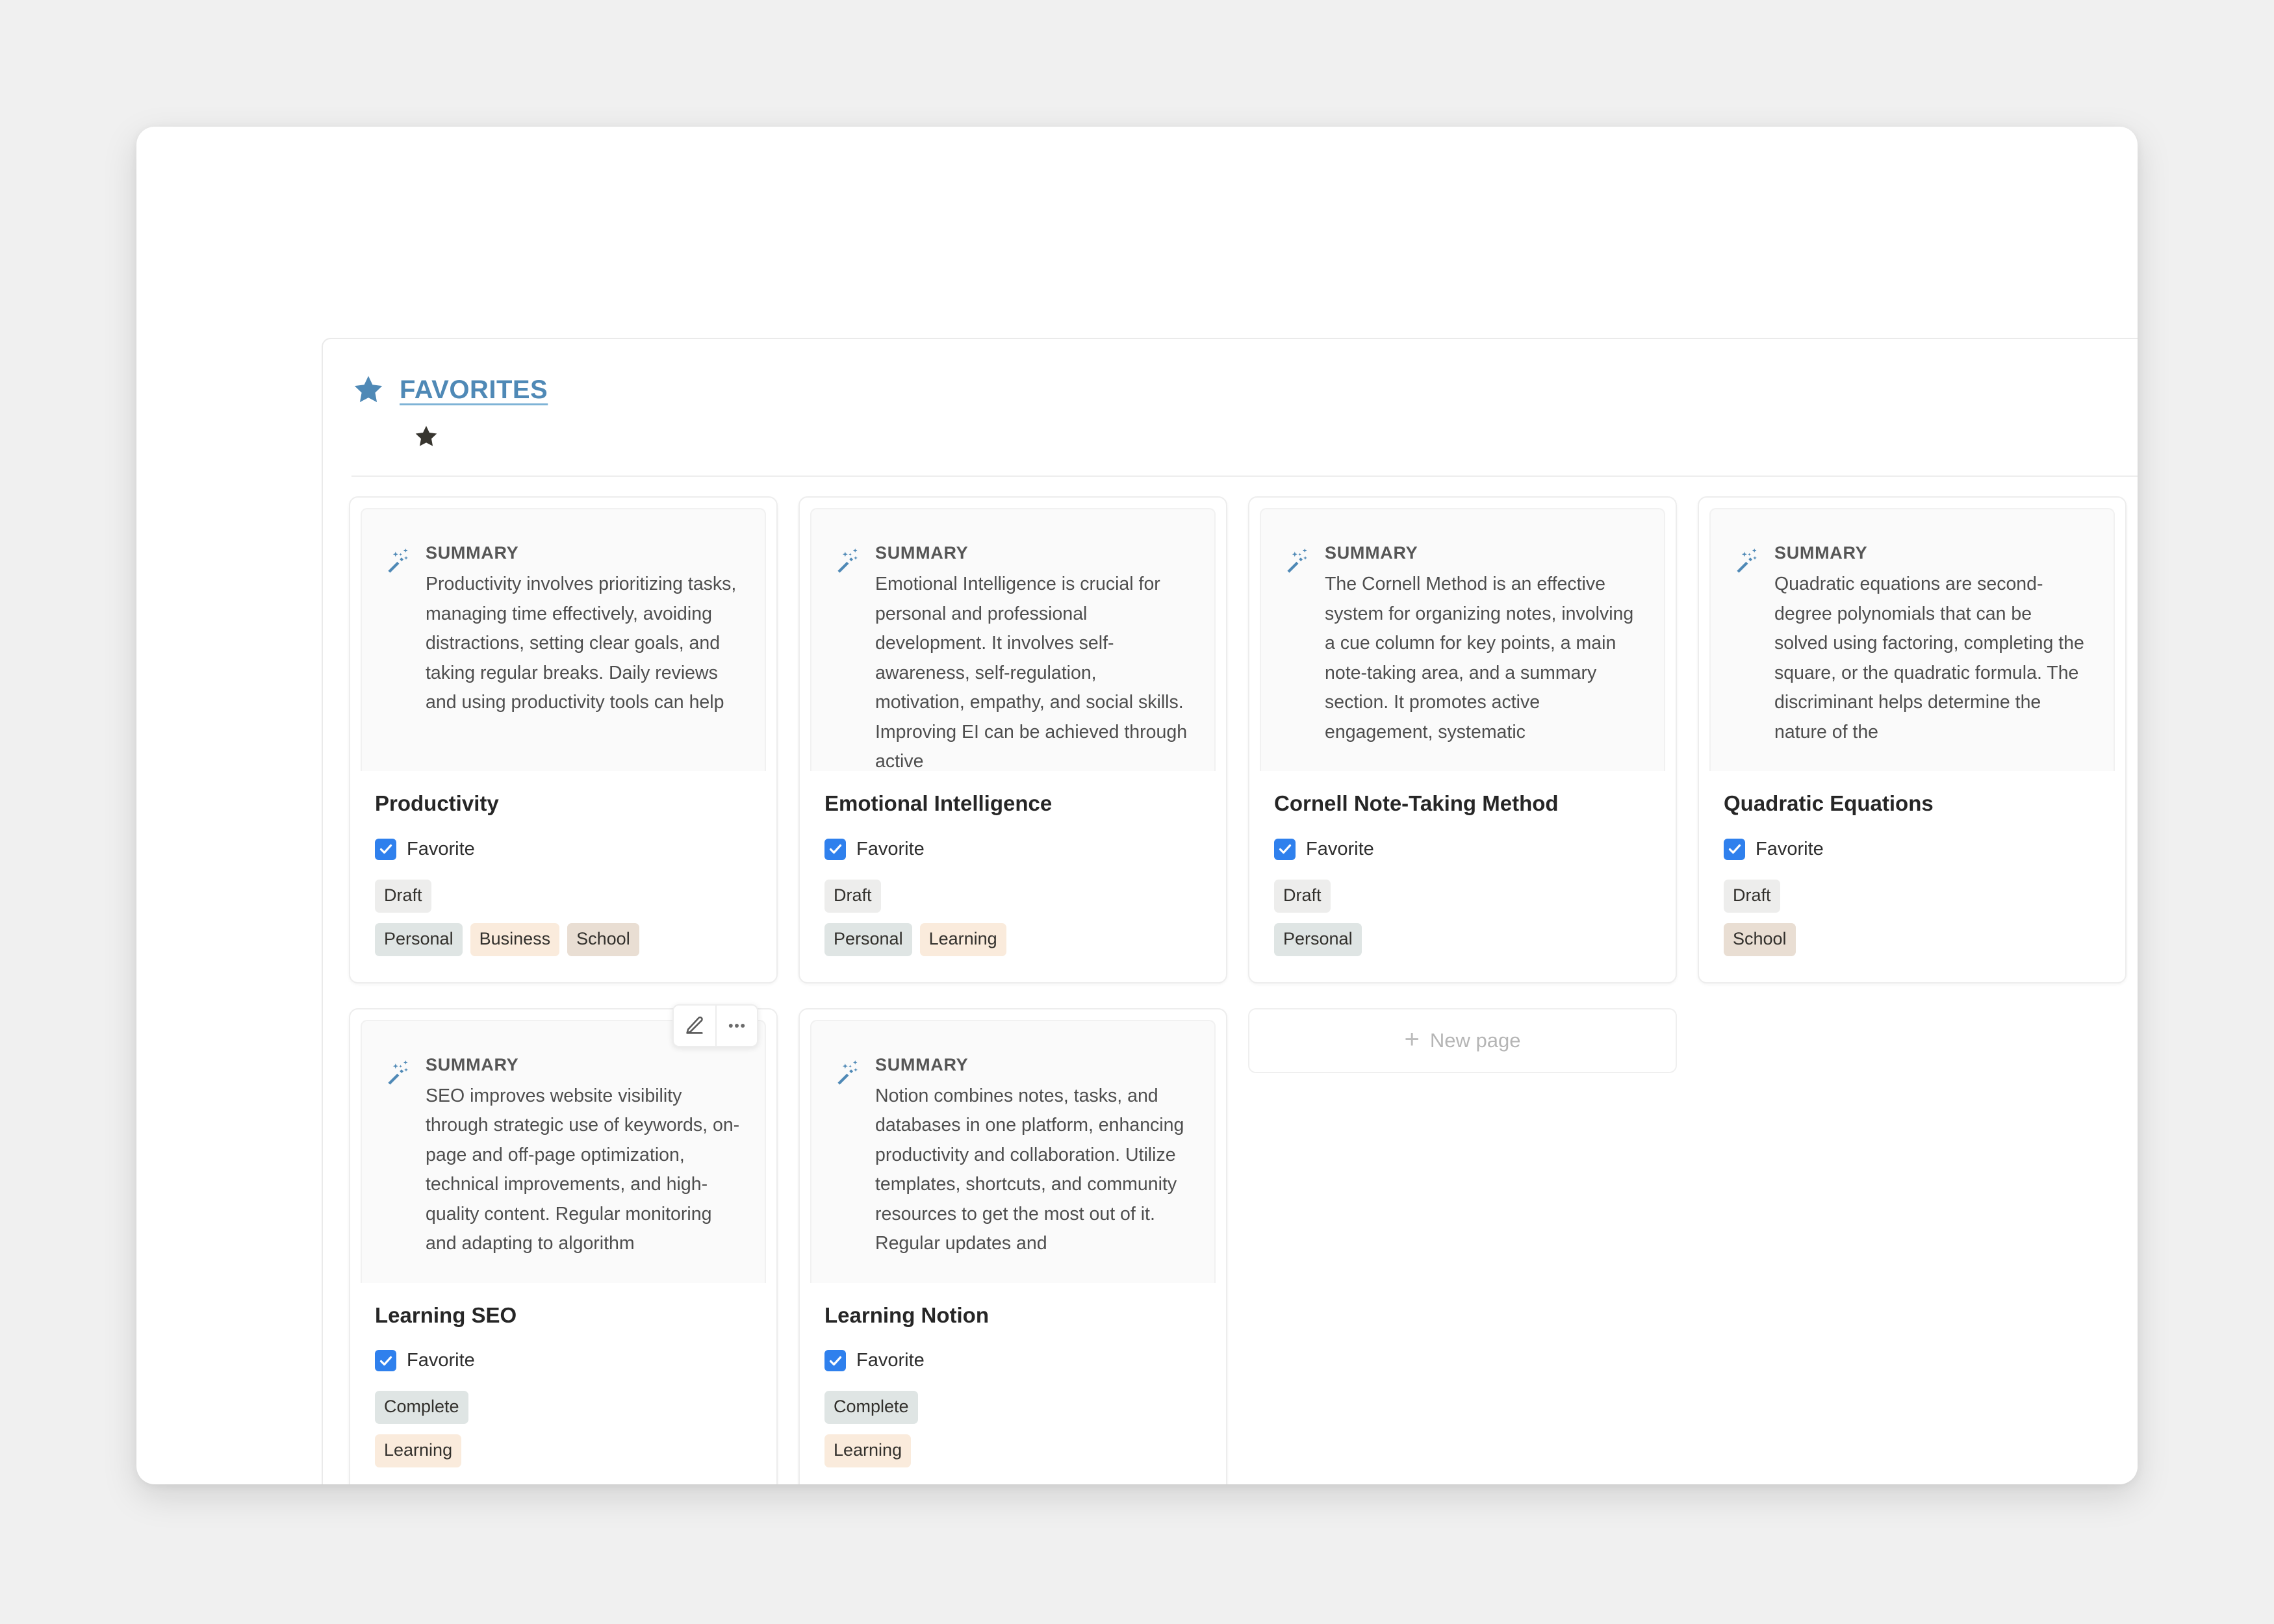  What do you see at coordinates (563, 939) in the screenshot?
I see `category-tag-row: Personal Business School` at bounding box center [563, 939].